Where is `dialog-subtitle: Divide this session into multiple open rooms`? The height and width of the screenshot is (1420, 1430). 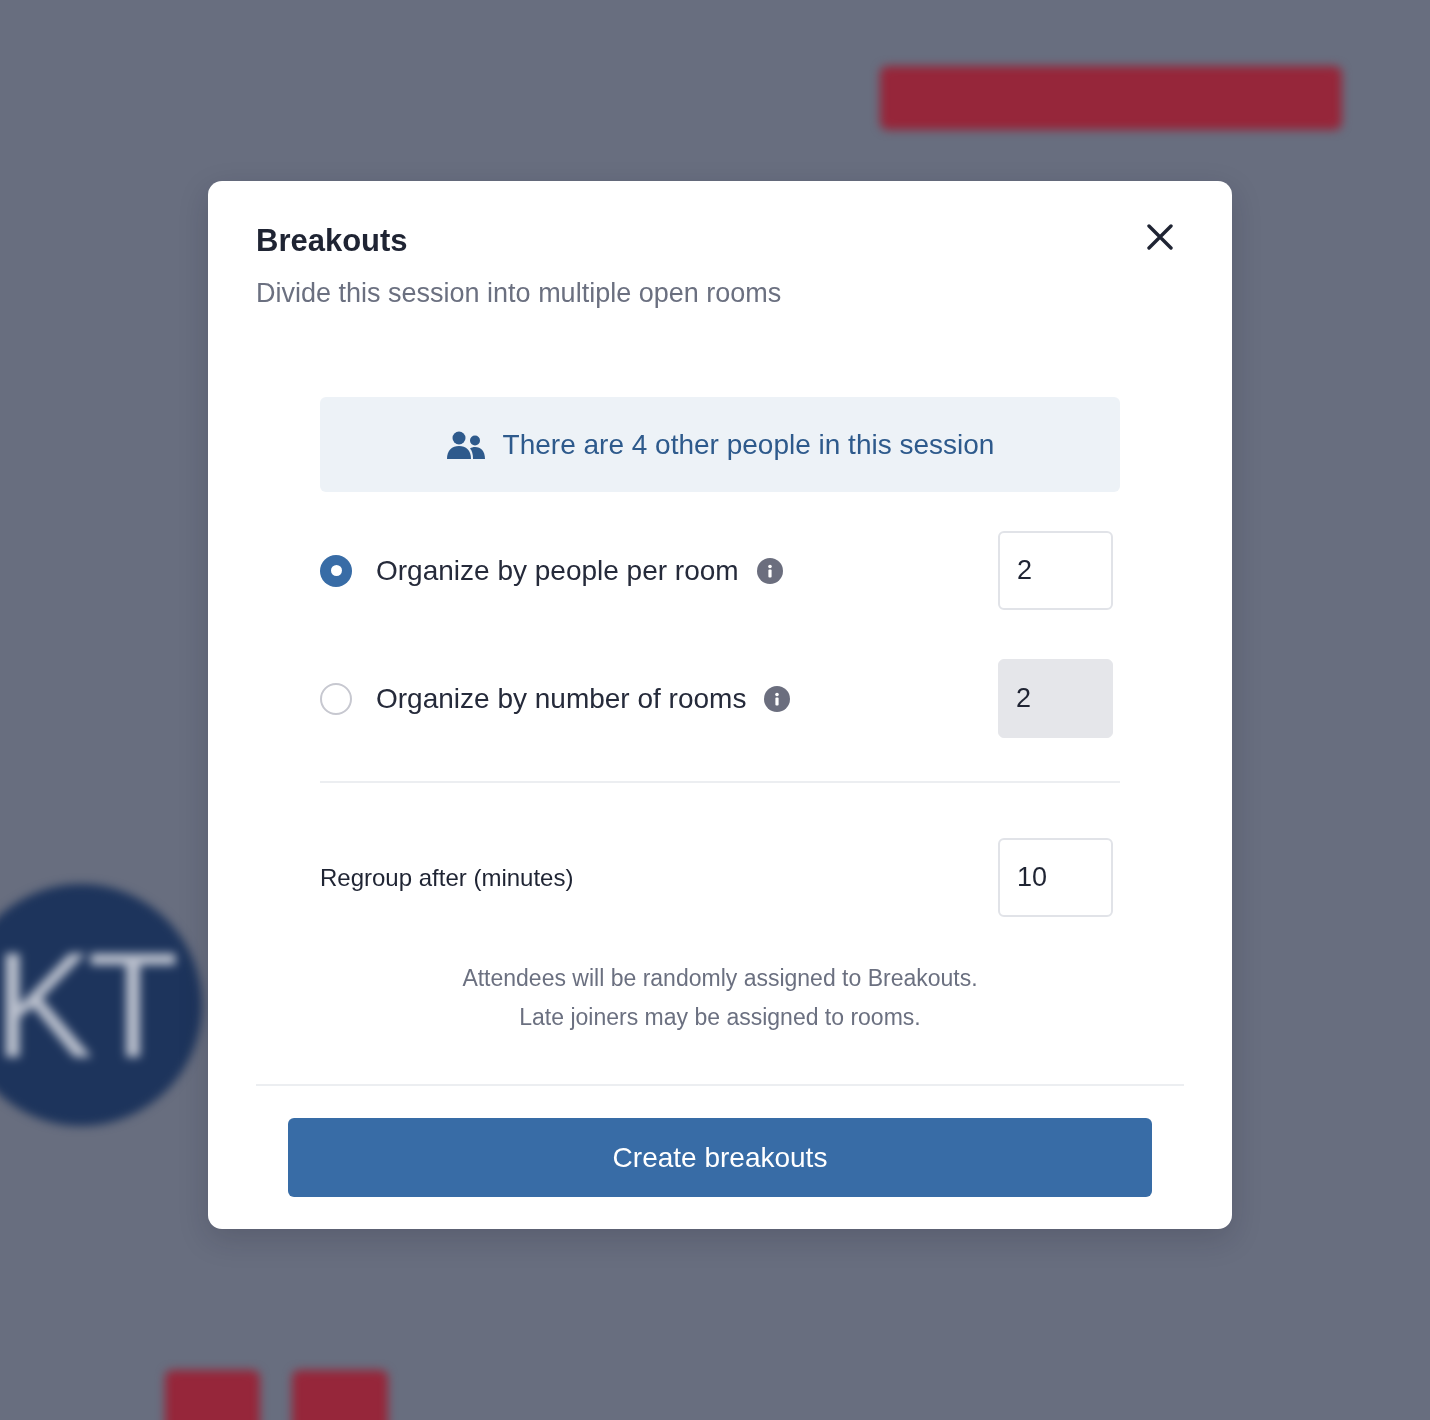
dialog-subtitle: Divide this session into multiple open rooms is located at coordinates (519, 293).